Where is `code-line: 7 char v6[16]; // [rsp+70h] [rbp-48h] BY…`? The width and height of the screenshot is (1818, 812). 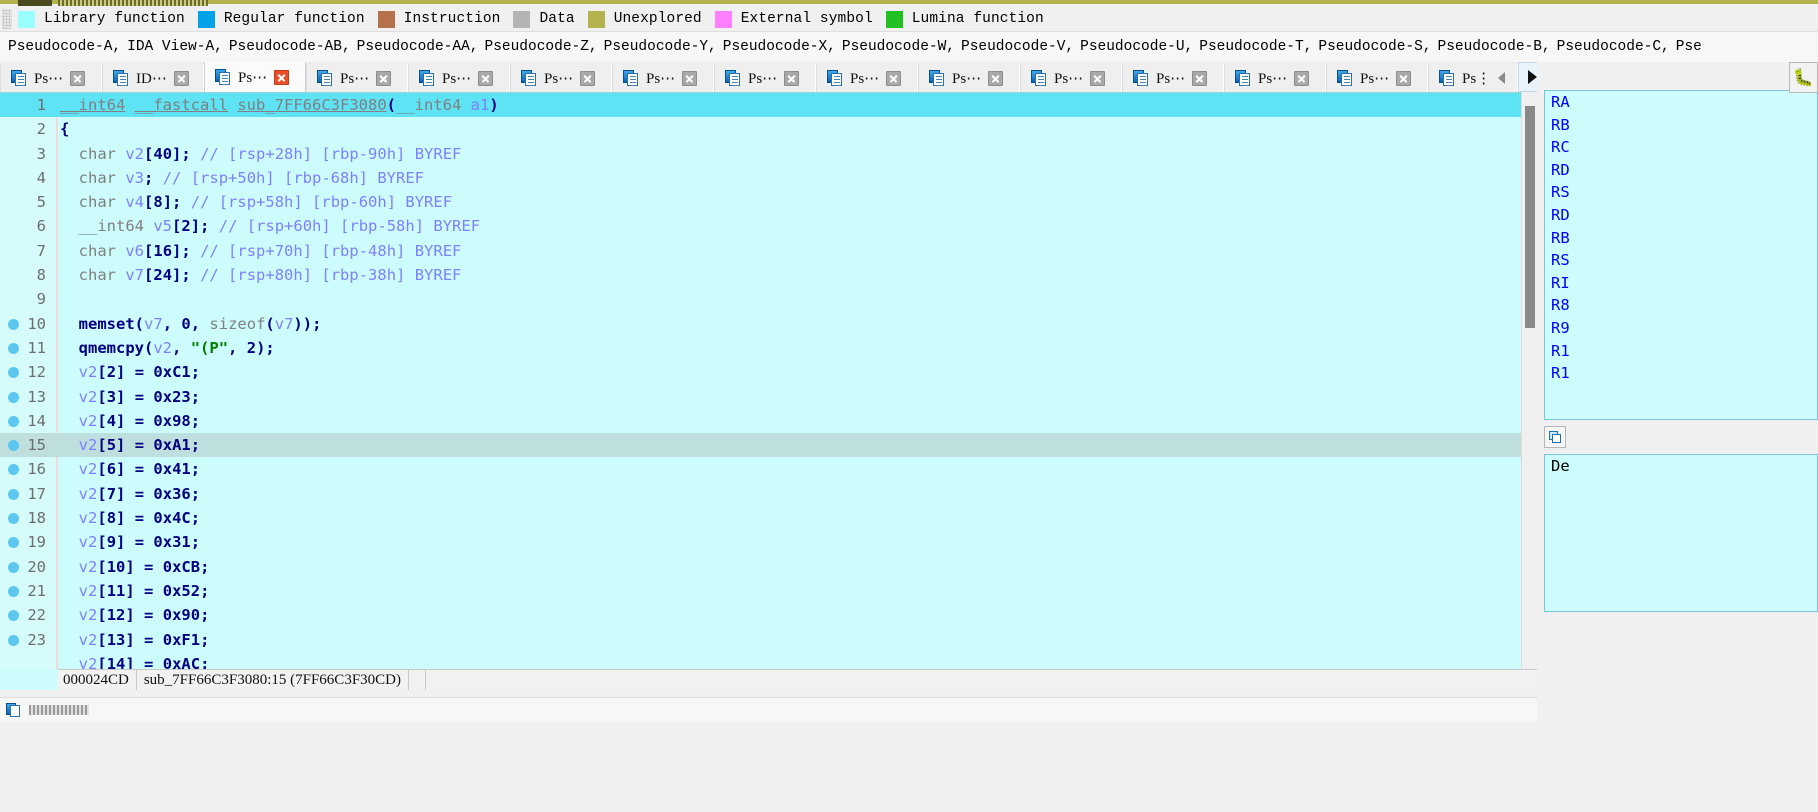 code-line: 7 char v6[16]; // [rsp+70h] [rbp-48h] BY… is located at coordinates (768, 251).